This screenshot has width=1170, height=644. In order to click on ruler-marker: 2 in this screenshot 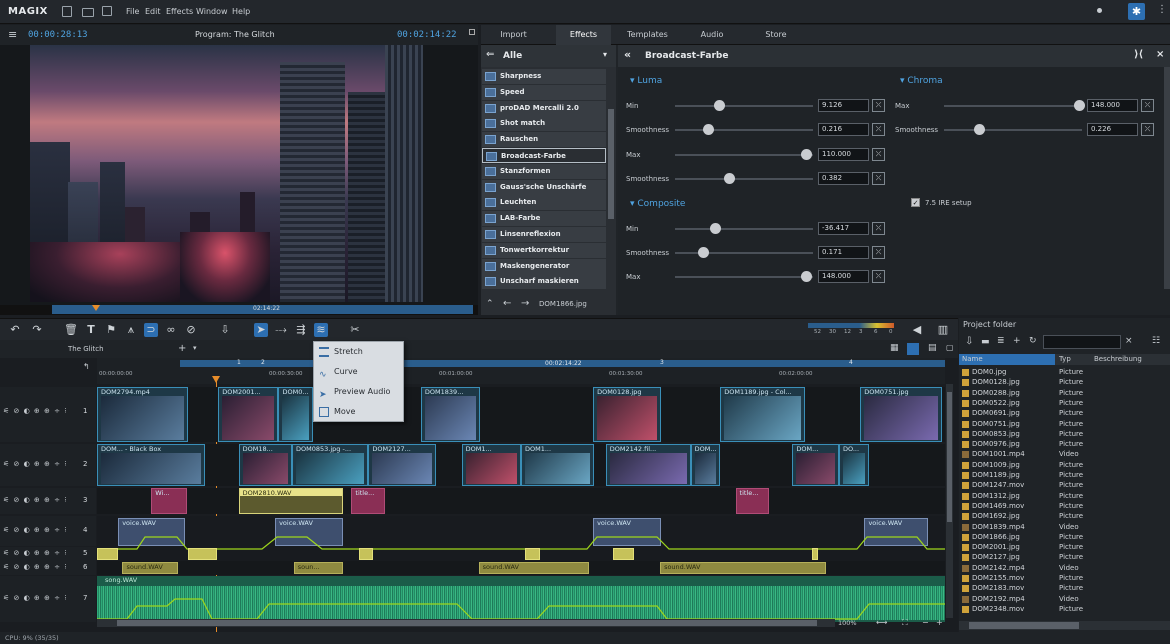, I will do `click(263, 362)`.